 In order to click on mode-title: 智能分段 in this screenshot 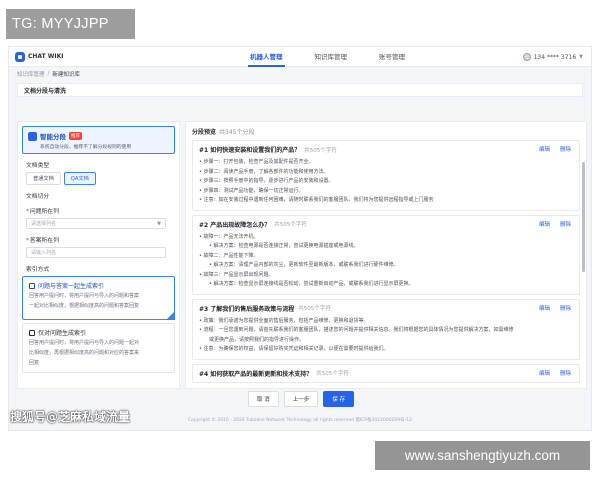, I will do `click(53, 137)`.